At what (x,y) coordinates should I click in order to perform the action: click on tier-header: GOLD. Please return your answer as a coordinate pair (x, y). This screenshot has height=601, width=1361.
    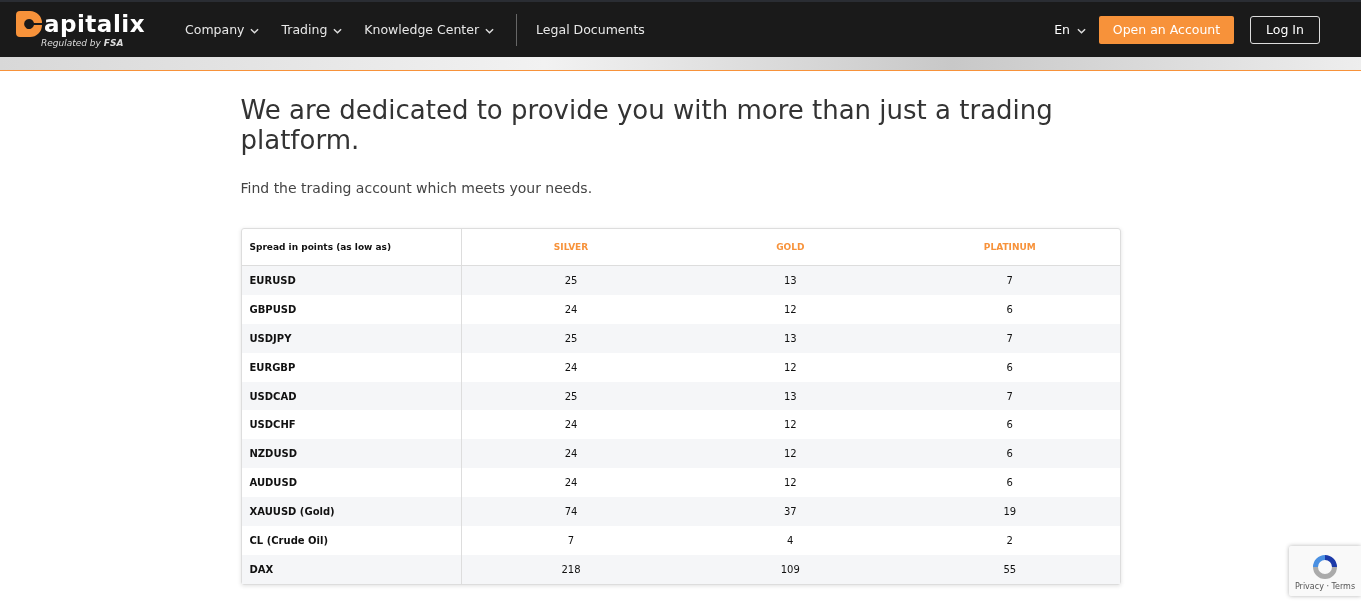
    Looking at the image, I should click on (790, 247).